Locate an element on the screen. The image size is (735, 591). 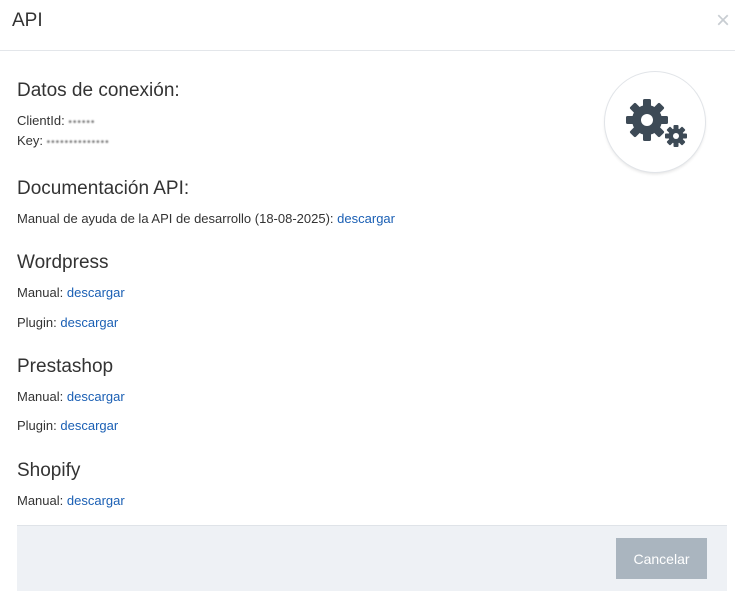
prestashop-plugin-row: Plugin: descargar is located at coordinates (67, 425).